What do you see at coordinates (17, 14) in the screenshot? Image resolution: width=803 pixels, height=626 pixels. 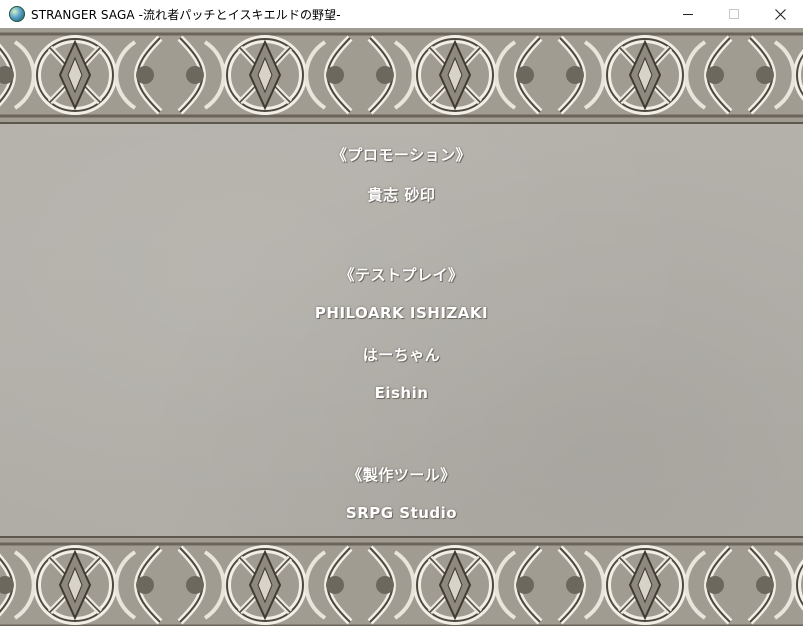 I see `globe-icon` at bounding box center [17, 14].